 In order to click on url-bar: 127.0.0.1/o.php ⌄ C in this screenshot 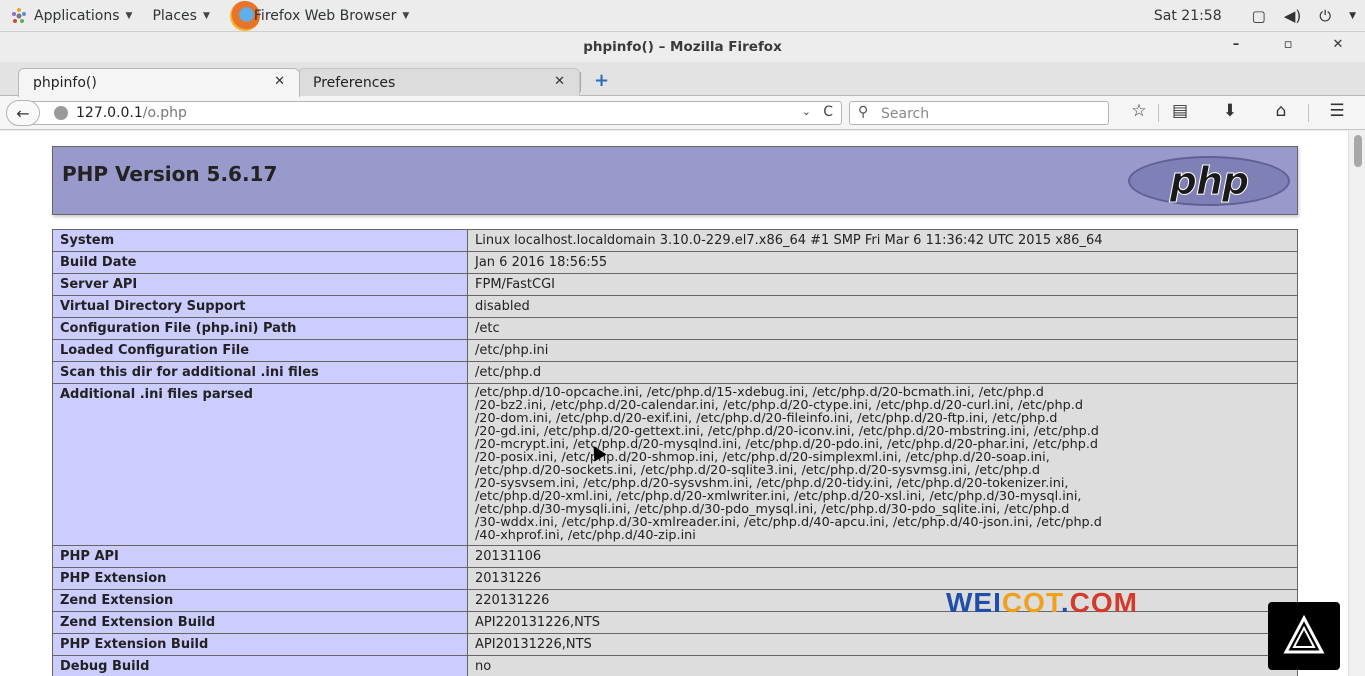, I will do `click(436, 113)`.